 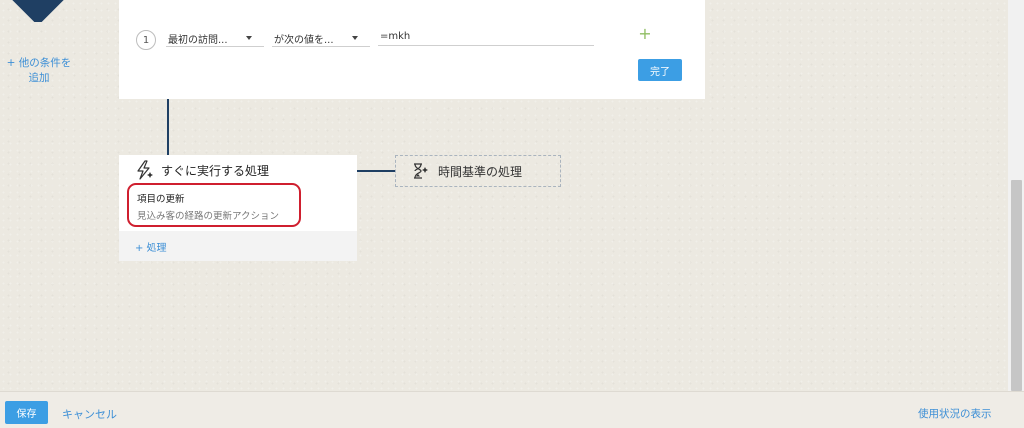 I want to click on add-condition-label-line2: 追加, so click(x=39, y=78).